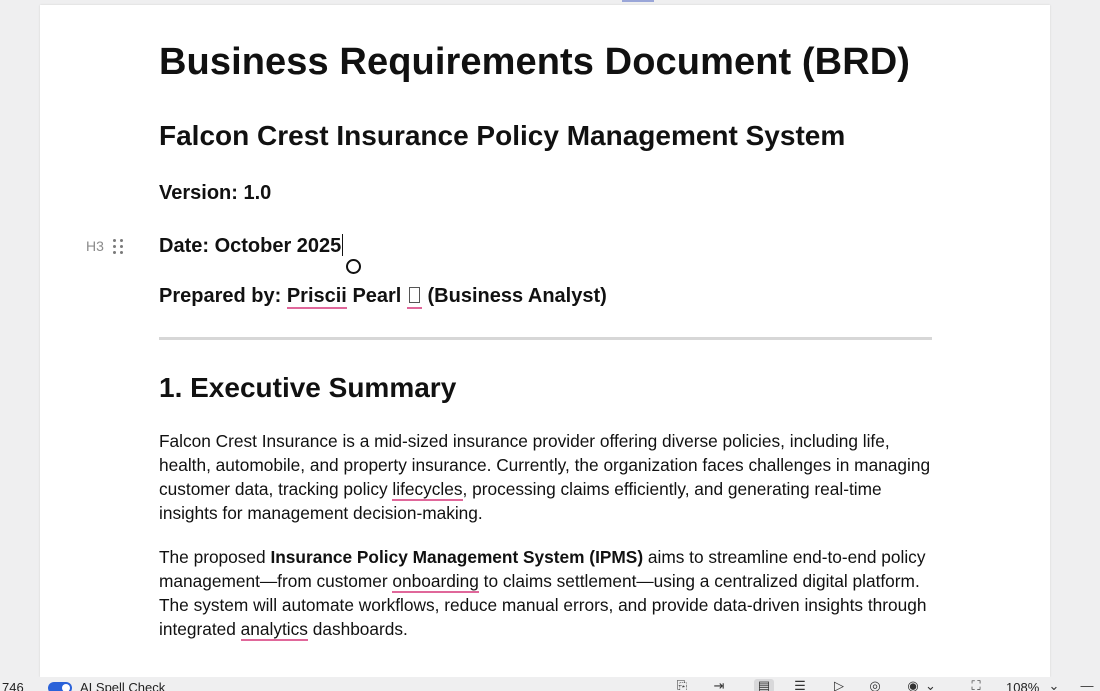  Describe the element at coordinates (427, 490) in the screenshot. I see `spell-flag-lifecycles: lifecycles` at that location.